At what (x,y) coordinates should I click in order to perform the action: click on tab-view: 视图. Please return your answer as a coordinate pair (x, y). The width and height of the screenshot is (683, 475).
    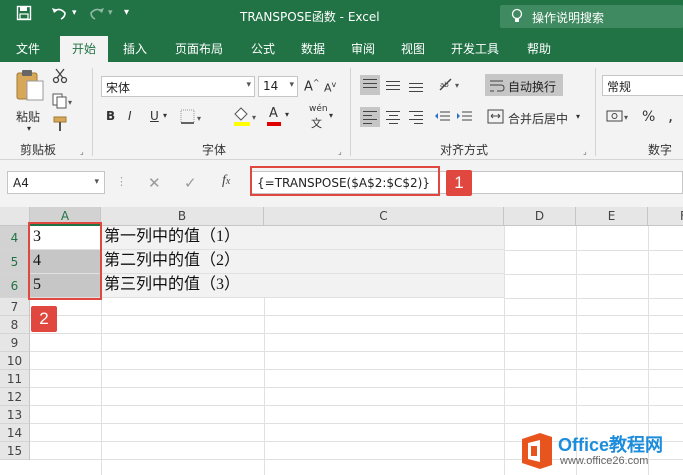
    Looking at the image, I should click on (413, 48).